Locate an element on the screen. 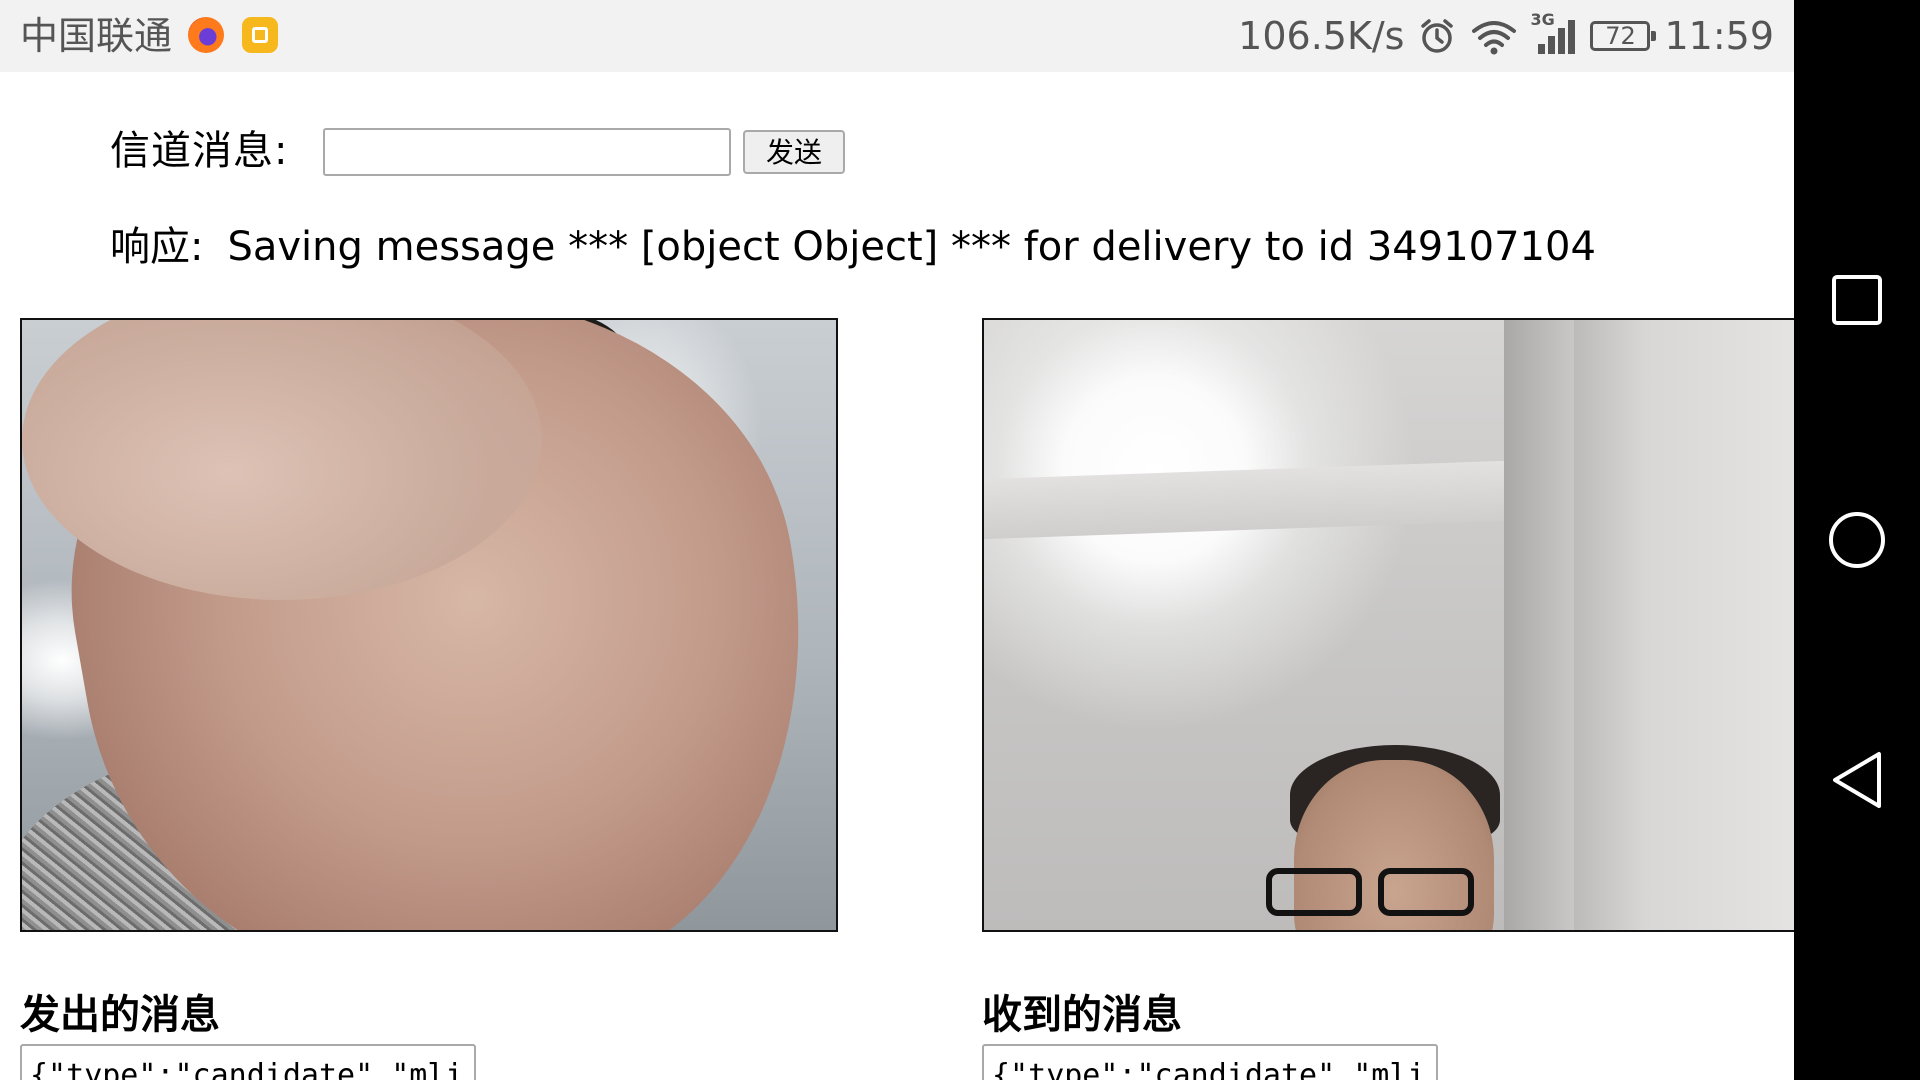 This screenshot has height=1080, width=1920. square-icon is located at coordinates (1857, 300).